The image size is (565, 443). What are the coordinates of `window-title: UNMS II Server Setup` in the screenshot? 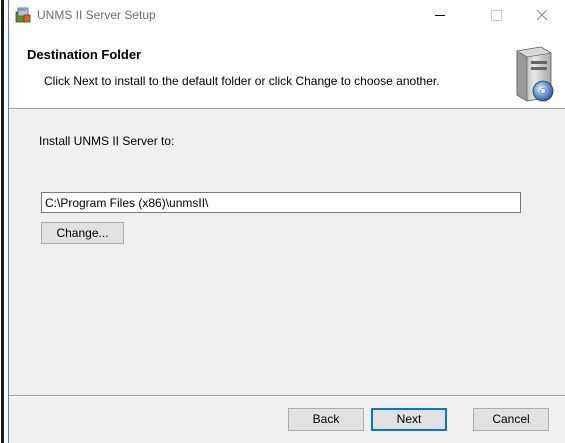 It's located at (96, 15).